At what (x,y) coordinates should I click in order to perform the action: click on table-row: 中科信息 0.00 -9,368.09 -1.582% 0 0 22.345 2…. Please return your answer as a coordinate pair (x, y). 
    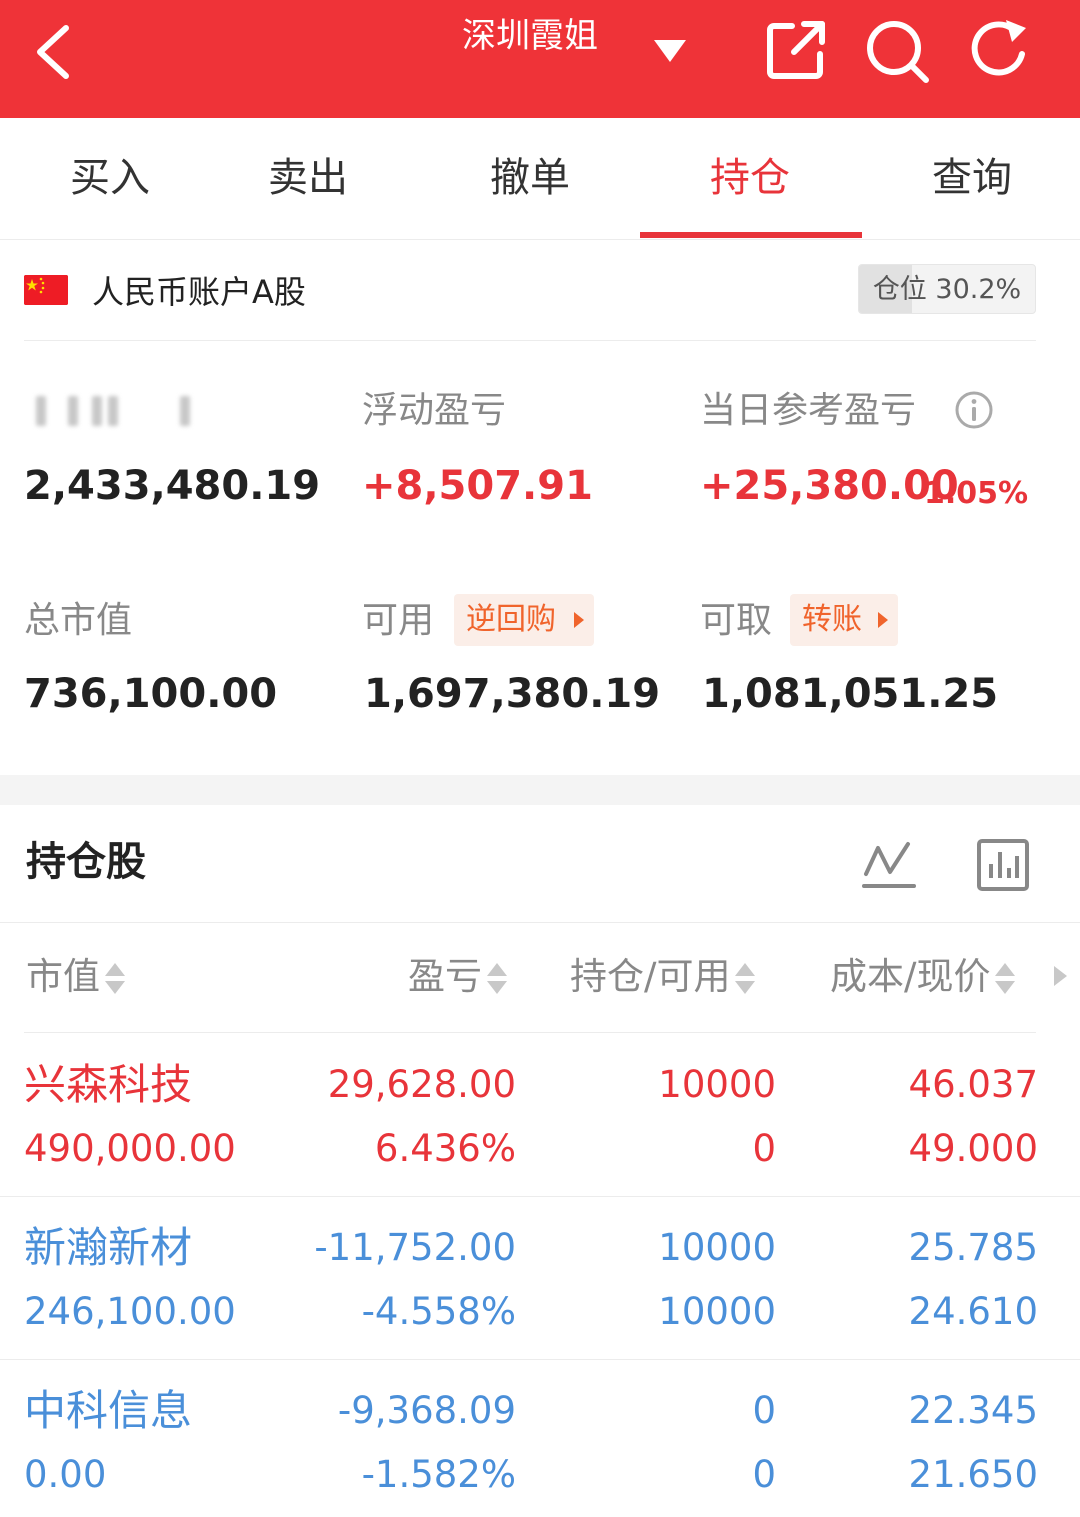
    Looking at the image, I should click on (540, 1438).